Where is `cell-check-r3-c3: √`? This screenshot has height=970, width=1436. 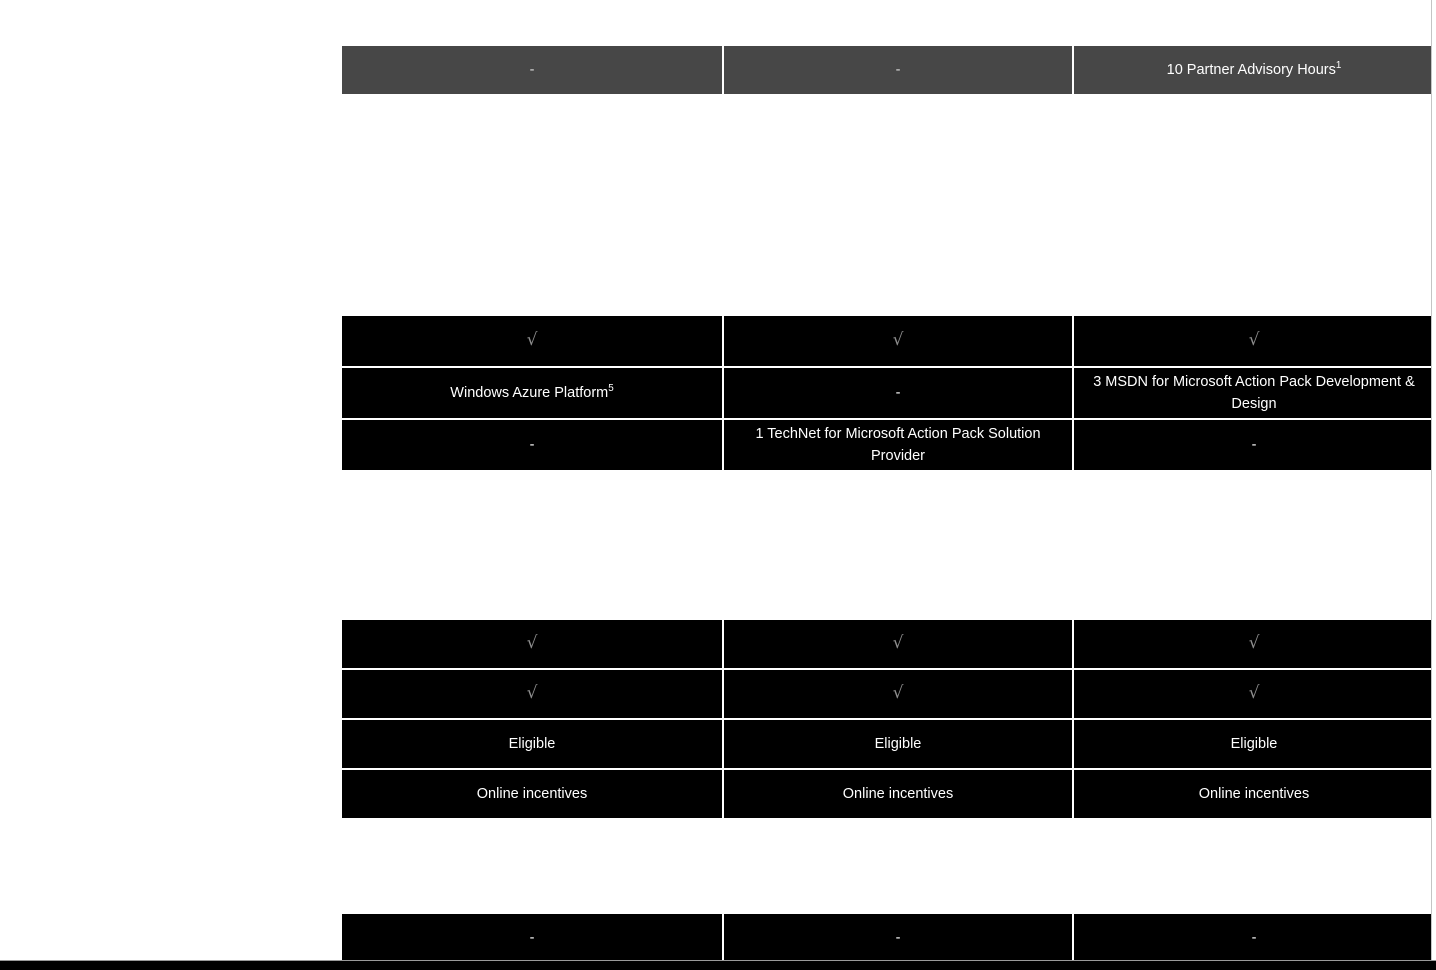 cell-check-r3-c3: √ is located at coordinates (1253, 694).